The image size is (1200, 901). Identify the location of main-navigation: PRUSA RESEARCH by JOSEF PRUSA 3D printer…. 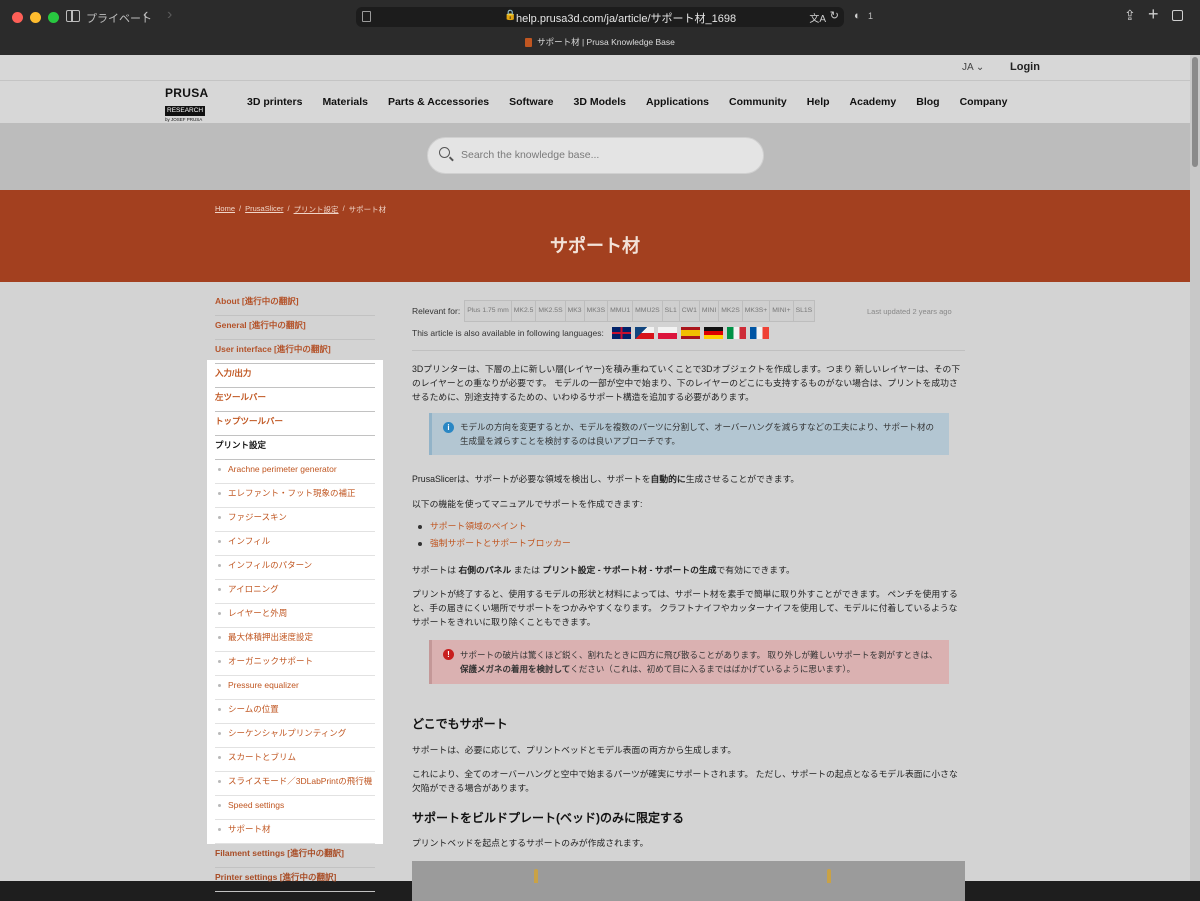
(595, 102).